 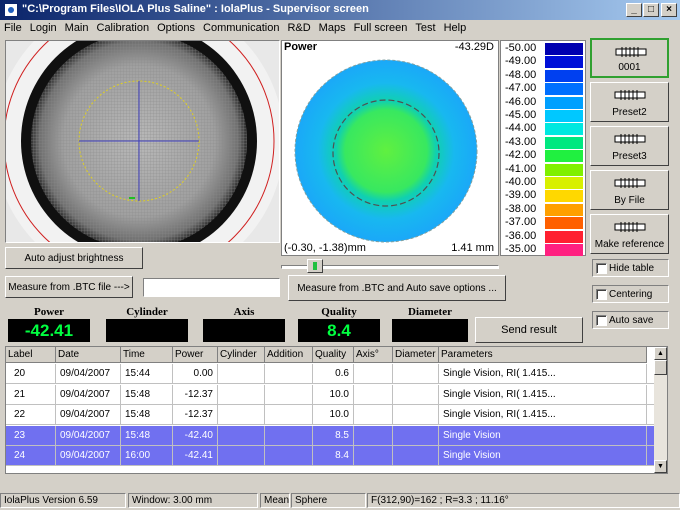 What do you see at coordinates (147, 456) in the screenshot?
I see `table-cell: 16:00` at bounding box center [147, 456].